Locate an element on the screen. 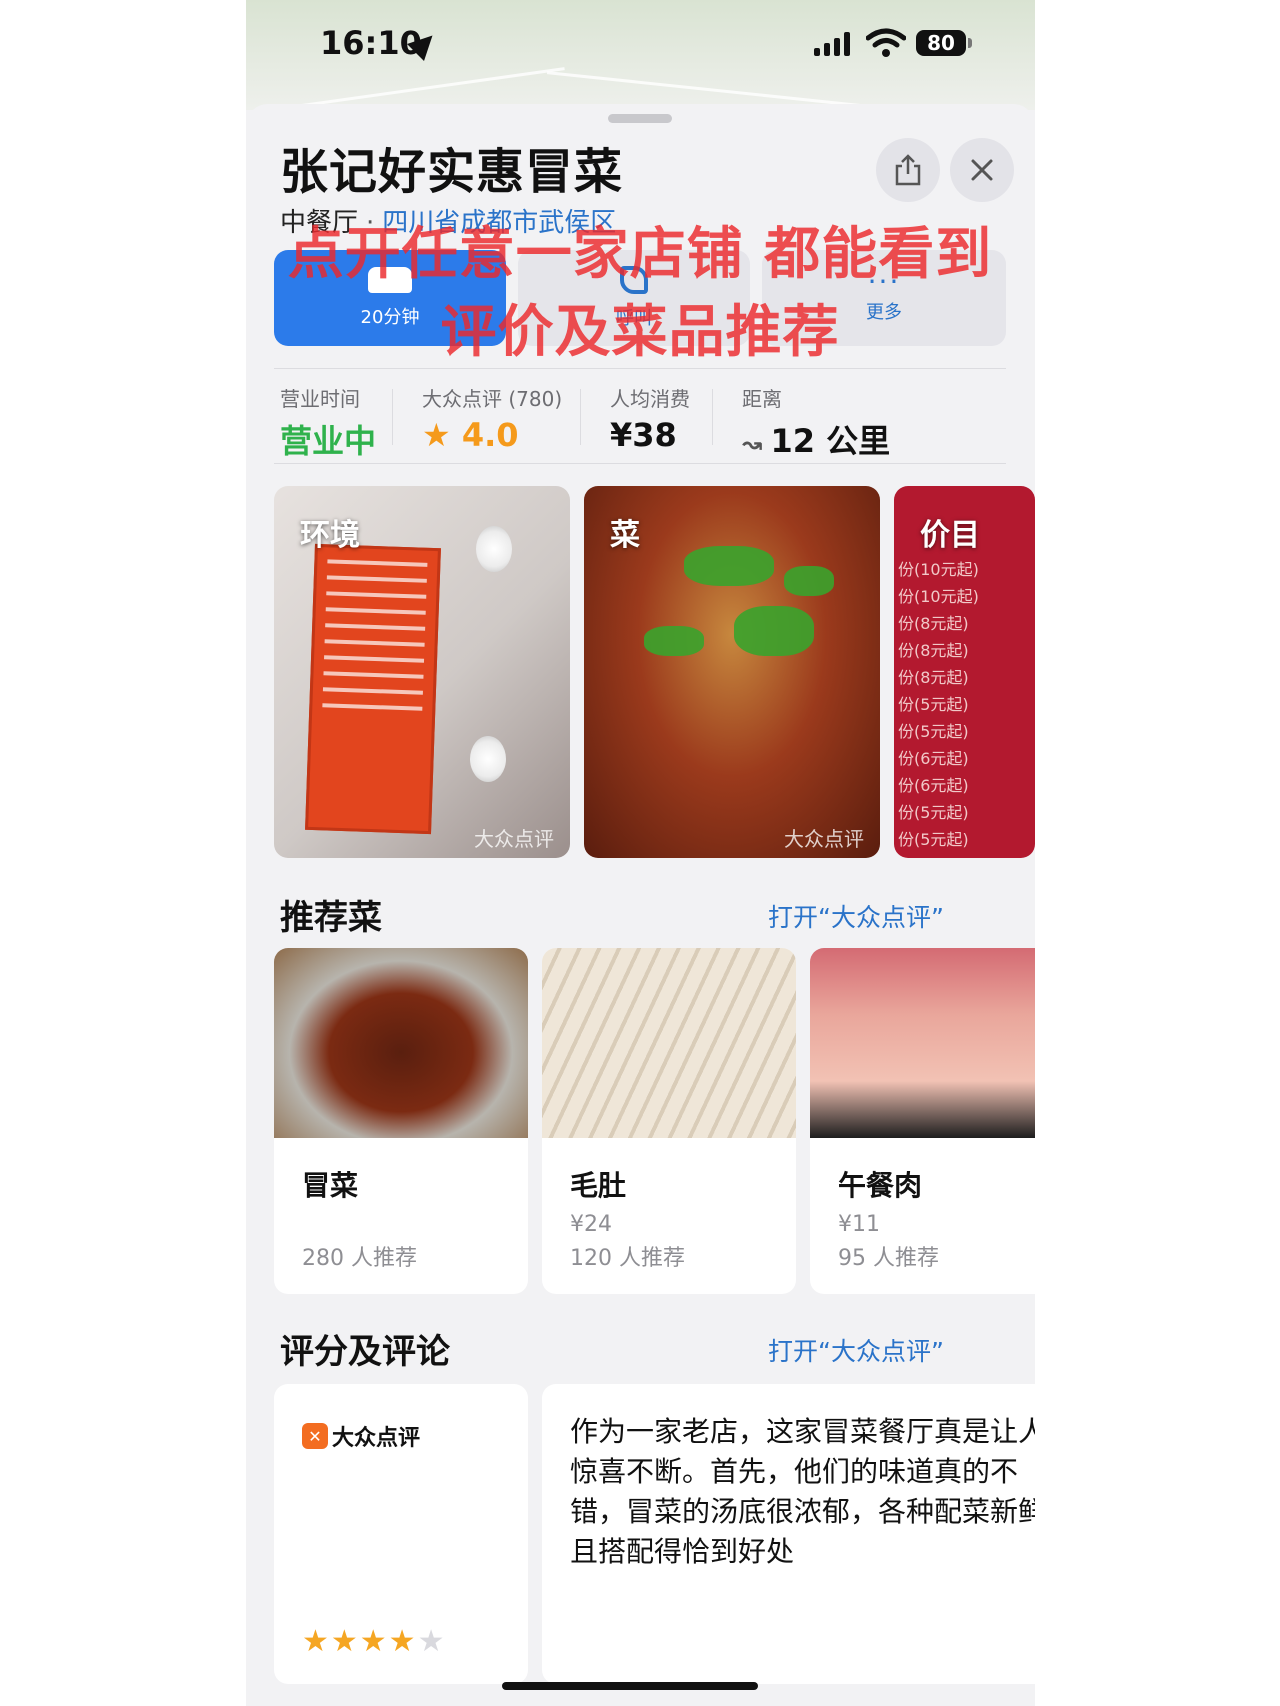 This screenshot has height=1706, width=1280. review-source: 大众点评 is located at coordinates (376, 1438).